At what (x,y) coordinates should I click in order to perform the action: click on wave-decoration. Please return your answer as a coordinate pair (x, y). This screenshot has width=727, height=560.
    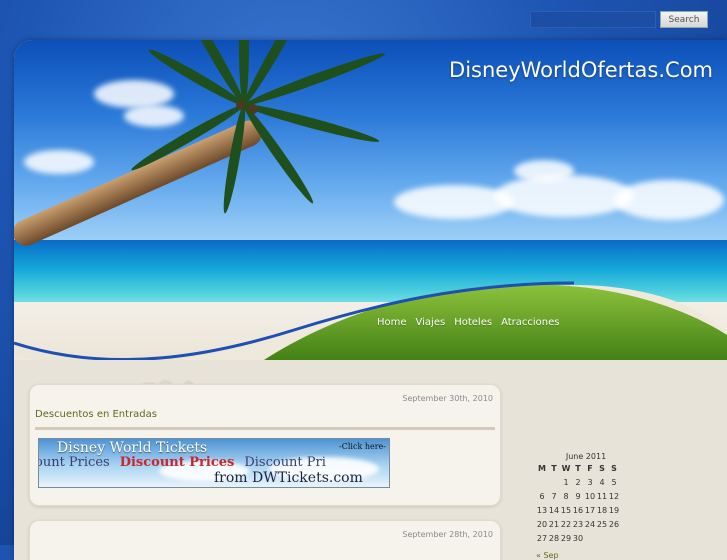
    Looking at the image, I should click on (370, 320).